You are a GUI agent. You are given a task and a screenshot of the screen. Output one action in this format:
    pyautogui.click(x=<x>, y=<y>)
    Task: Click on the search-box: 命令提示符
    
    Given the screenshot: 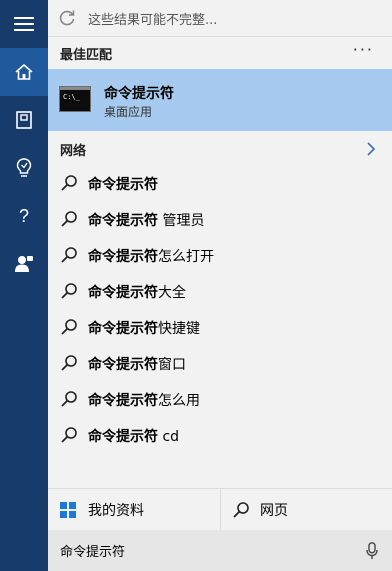 What is the action you would take?
    pyautogui.click(x=220, y=550)
    